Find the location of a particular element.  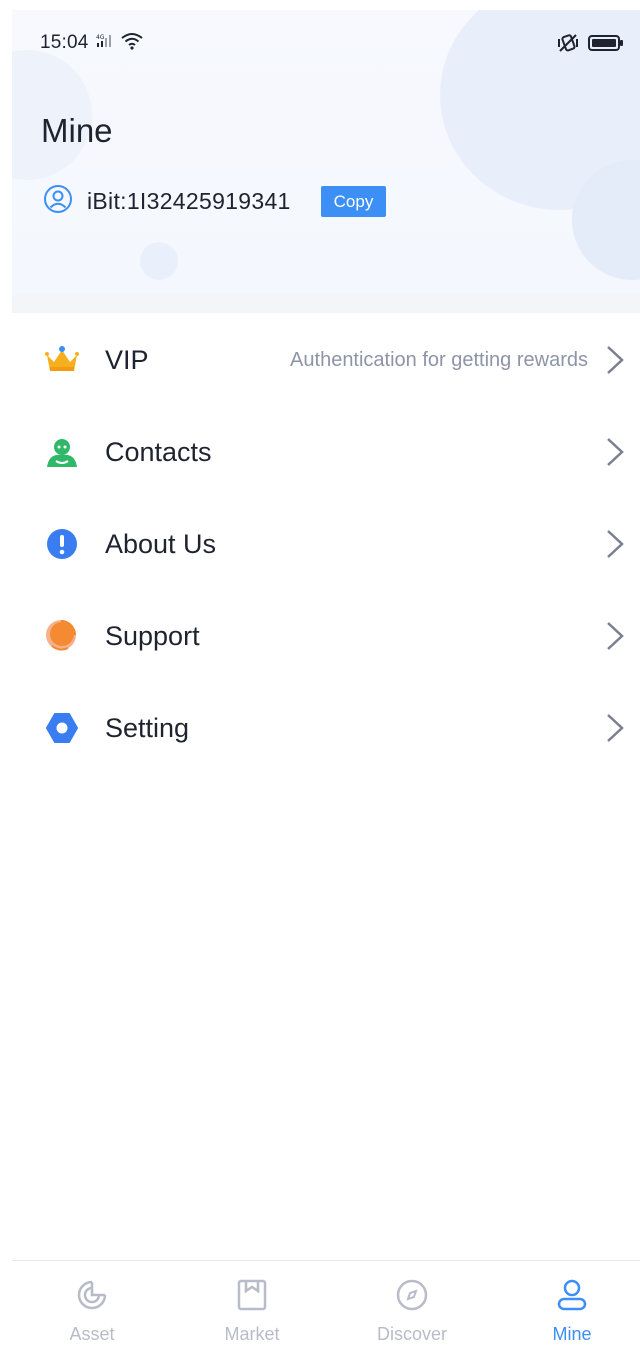

cellular-signal-icon: 4G is located at coordinates (105, 43).